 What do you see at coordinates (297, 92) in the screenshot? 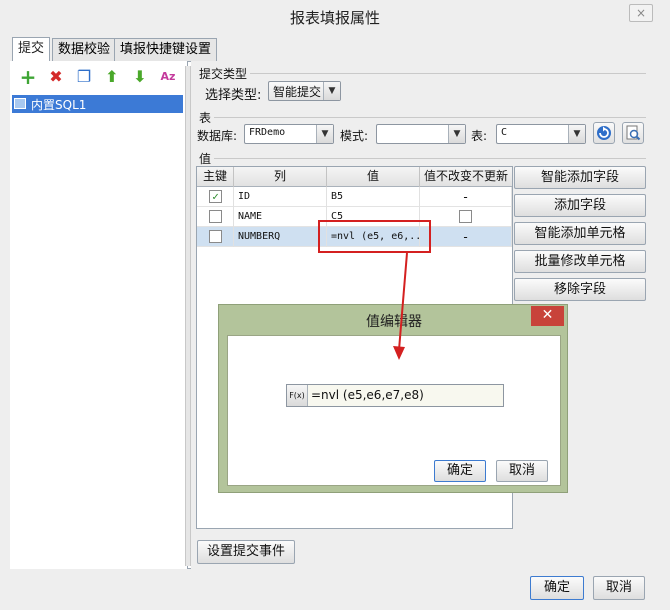
I see `submit-type-value: 智能提交` at bounding box center [297, 92].